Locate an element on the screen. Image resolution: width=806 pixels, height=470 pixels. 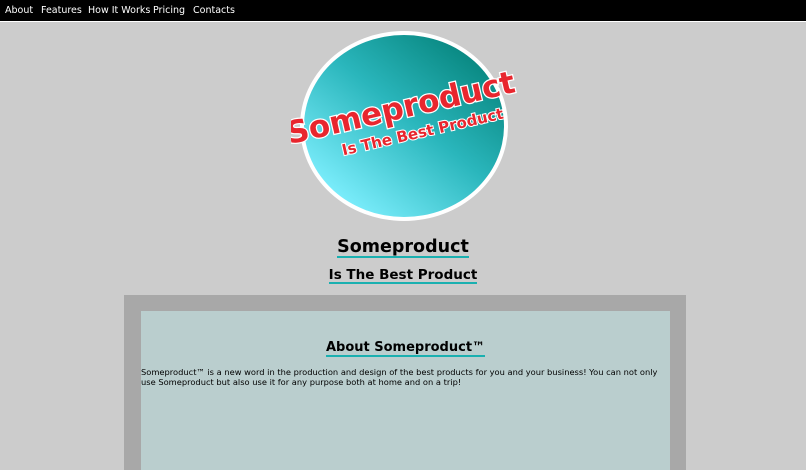
nav-link-about: About is located at coordinates (19, 10).